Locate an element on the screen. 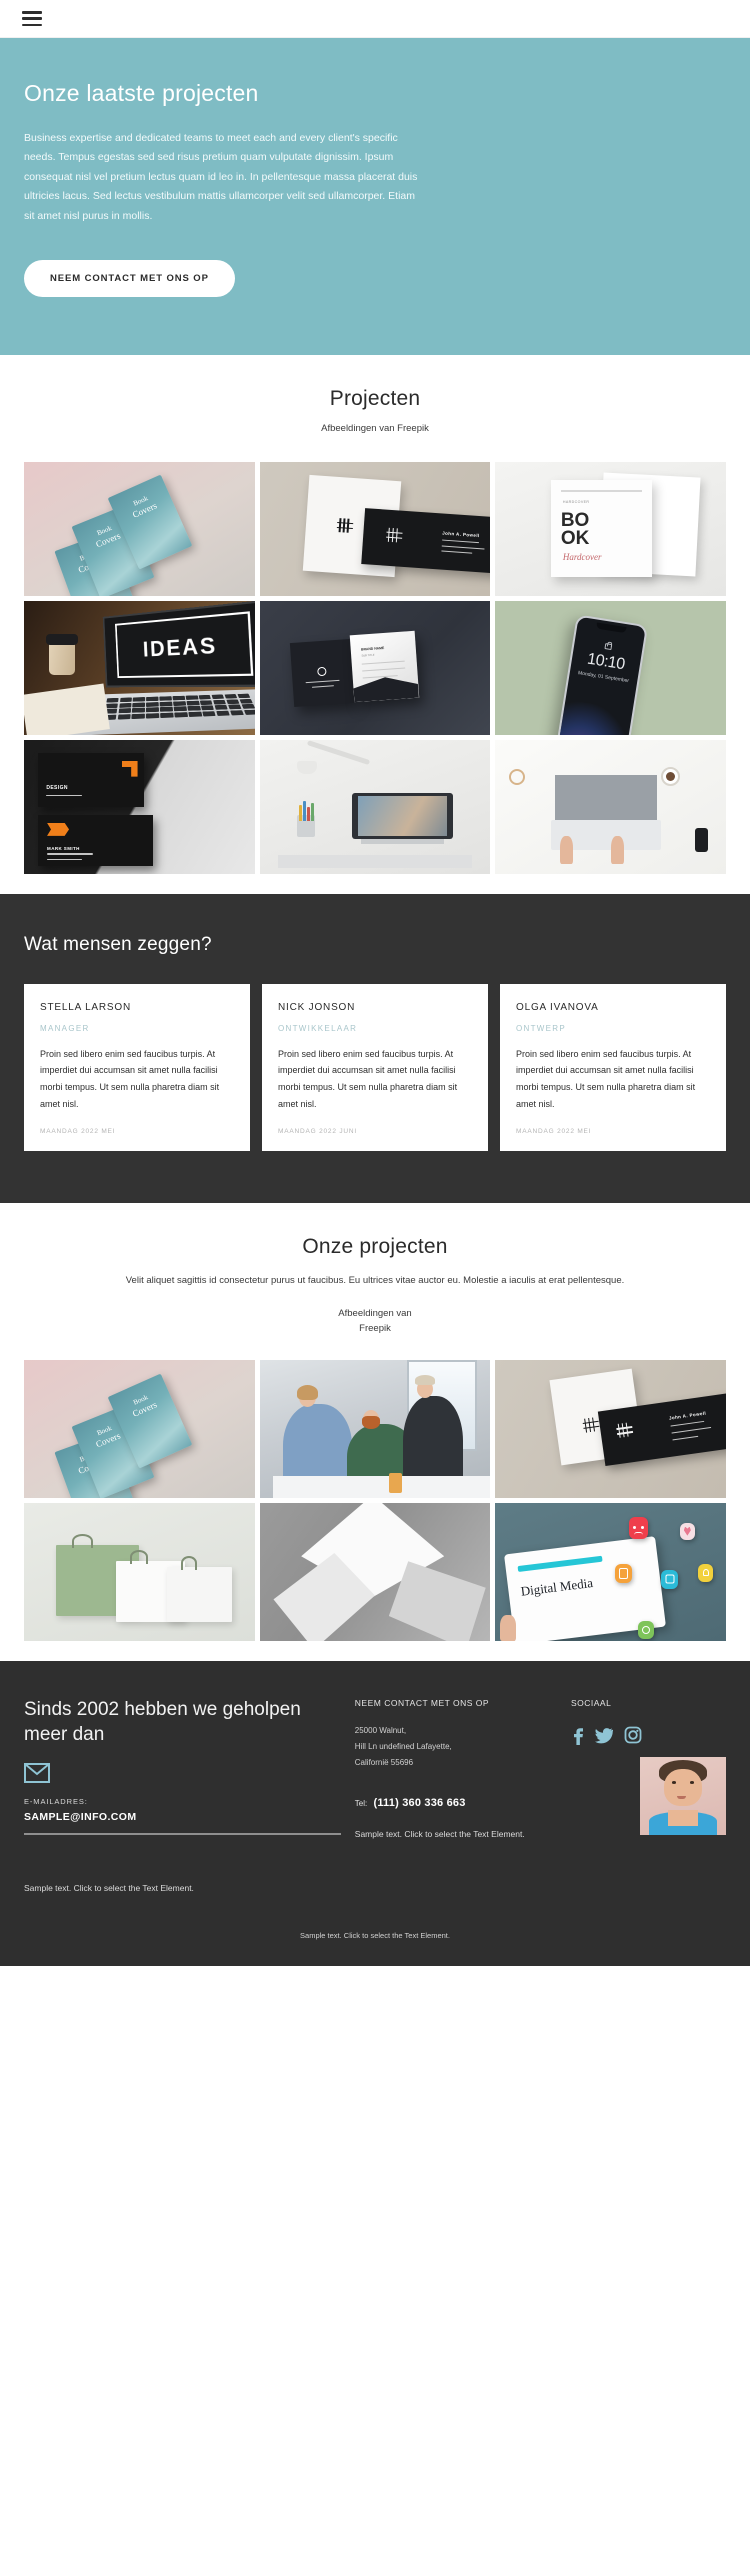  stationery-illustration: John A. Powell is located at coordinates (375, 528).